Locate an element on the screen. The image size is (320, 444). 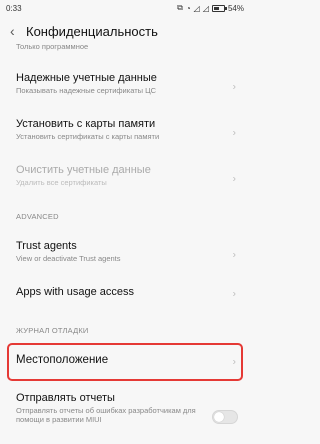
send-reports-toggle is located at coordinates (225, 417).